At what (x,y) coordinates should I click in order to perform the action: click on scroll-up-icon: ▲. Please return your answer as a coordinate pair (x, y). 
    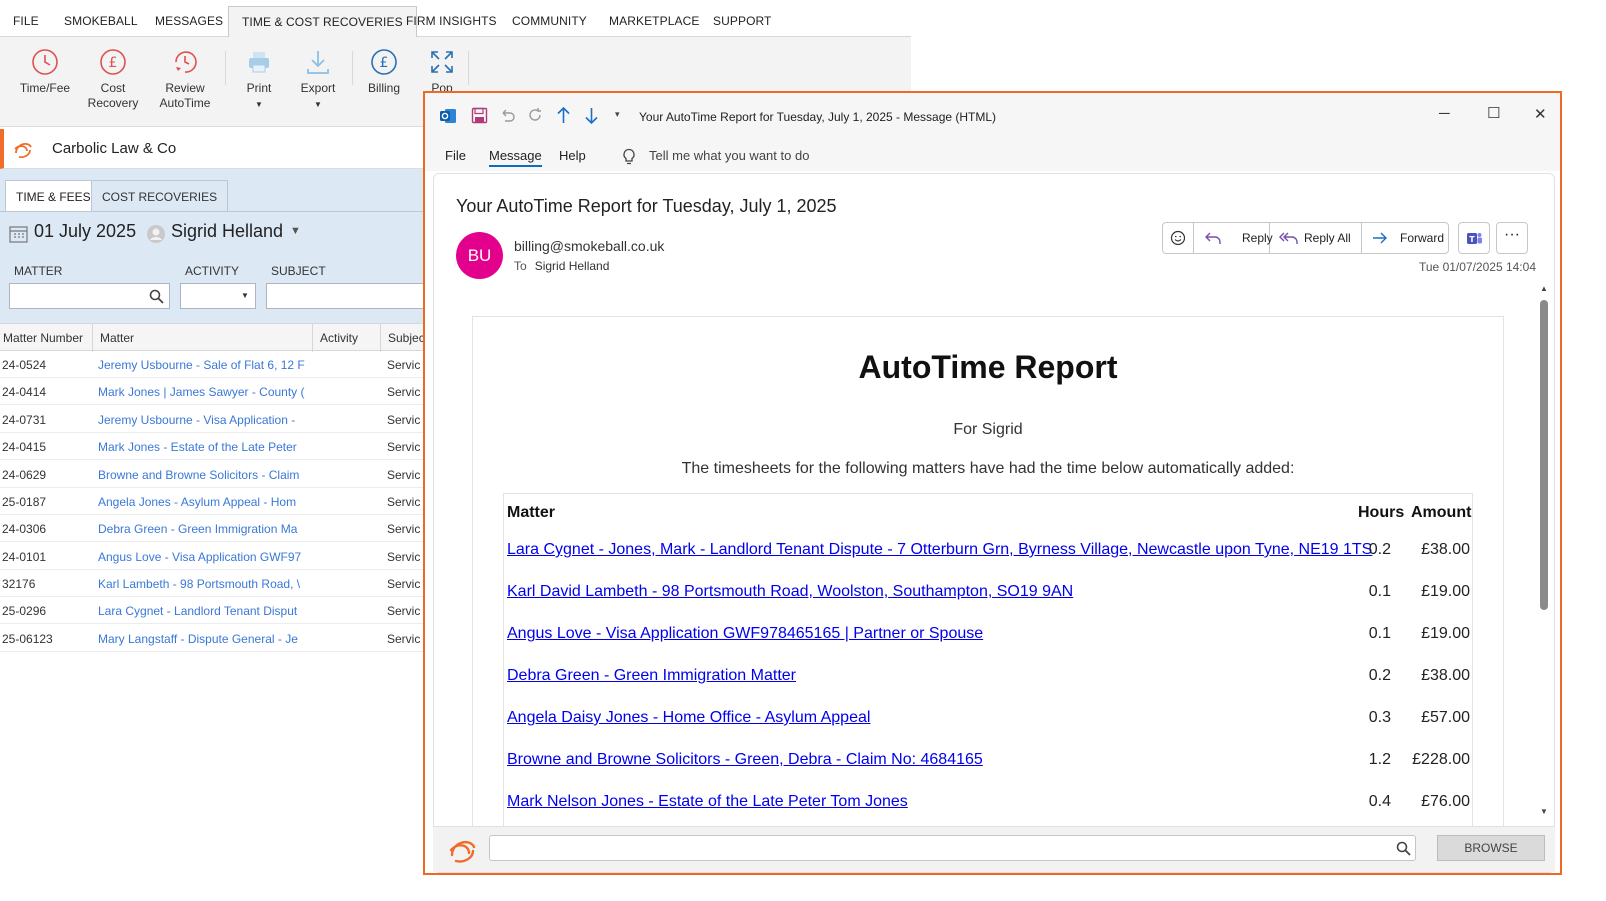
    Looking at the image, I should click on (1544, 288).